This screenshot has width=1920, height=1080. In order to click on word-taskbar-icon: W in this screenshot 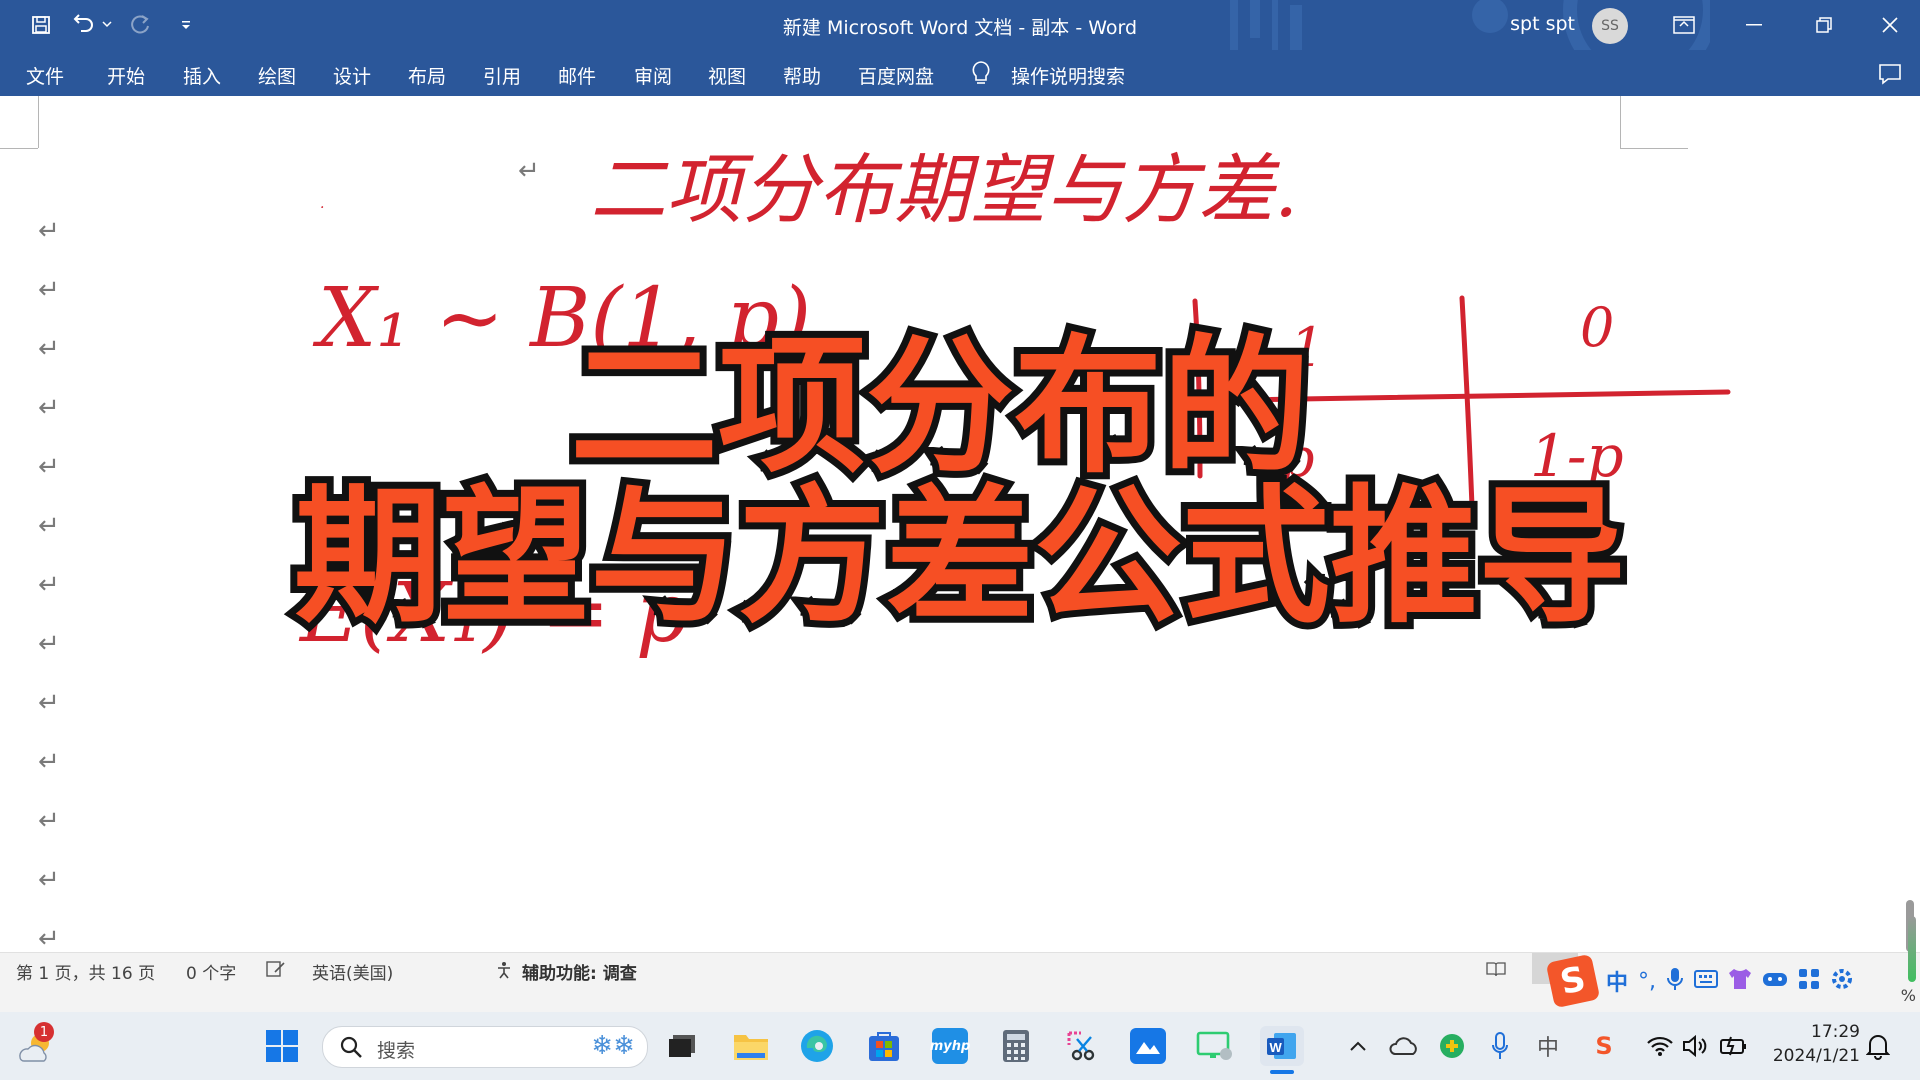, I will do `click(1282, 1050)`.